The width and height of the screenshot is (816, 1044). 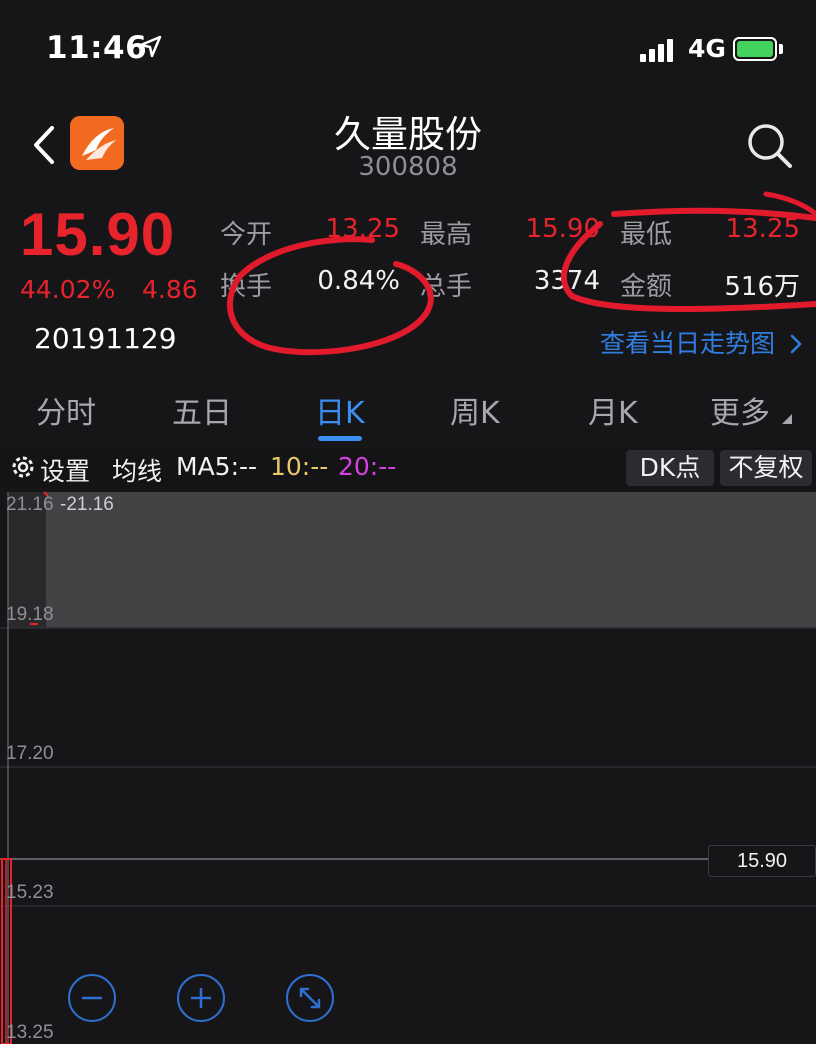 I want to click on volume-value: 3374, so click(x=566, y=281).